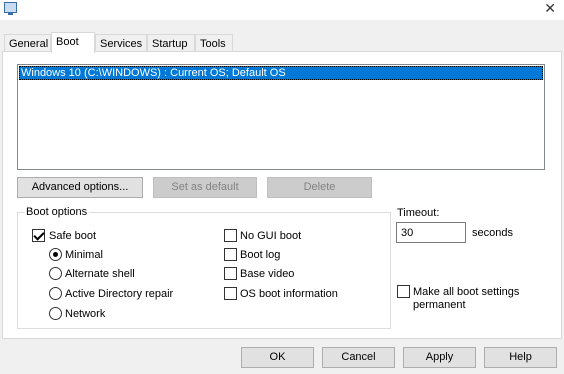 The height and width of the screenshot is (374, 564). Describe the element at coordinates (100, 274) in the screenshot. I see `alternate-shell-label: Alternate shell` at that location.